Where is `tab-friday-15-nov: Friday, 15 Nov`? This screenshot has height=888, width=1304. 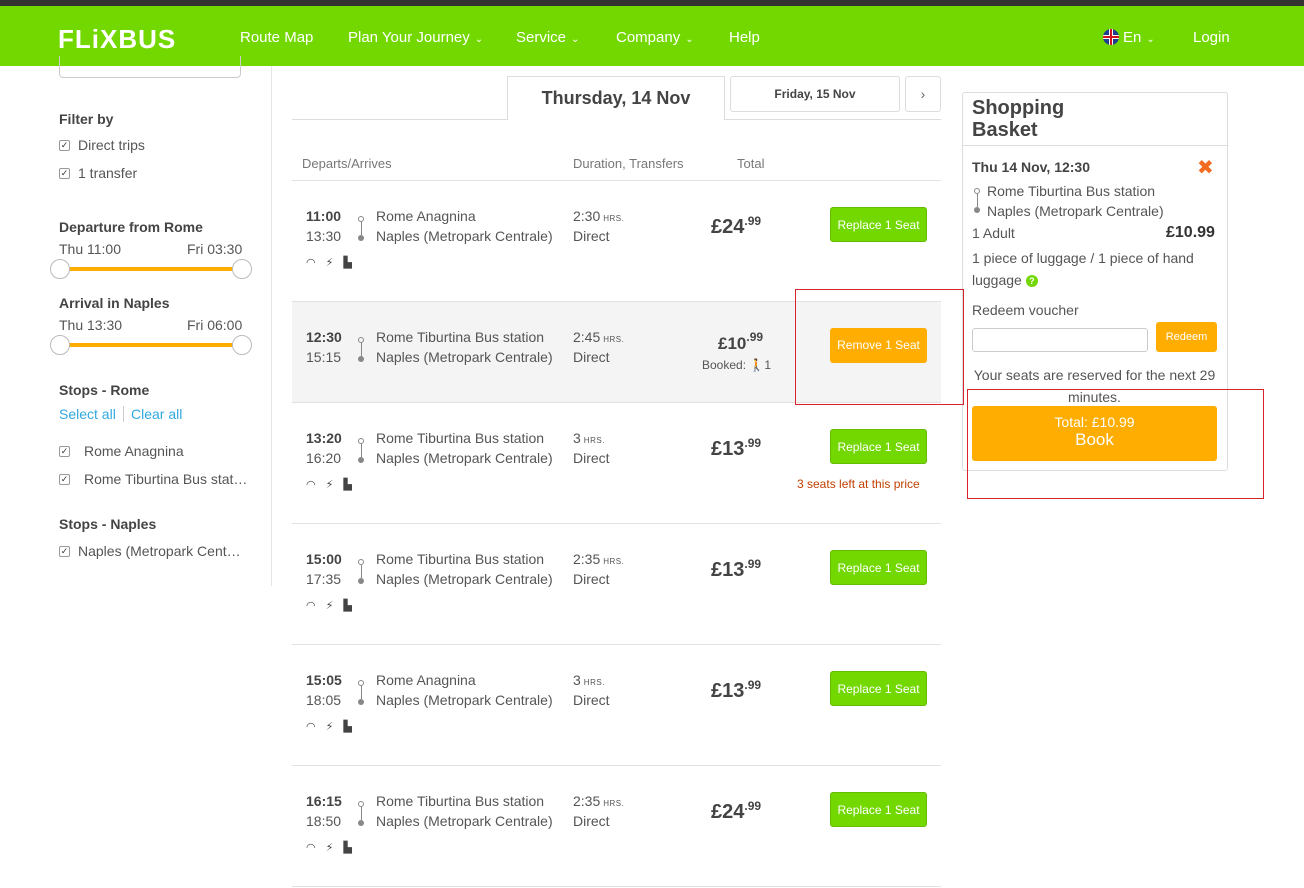
tab-friday-15-nov: Friday, 15 Nov is located at coordinates (815, 94).